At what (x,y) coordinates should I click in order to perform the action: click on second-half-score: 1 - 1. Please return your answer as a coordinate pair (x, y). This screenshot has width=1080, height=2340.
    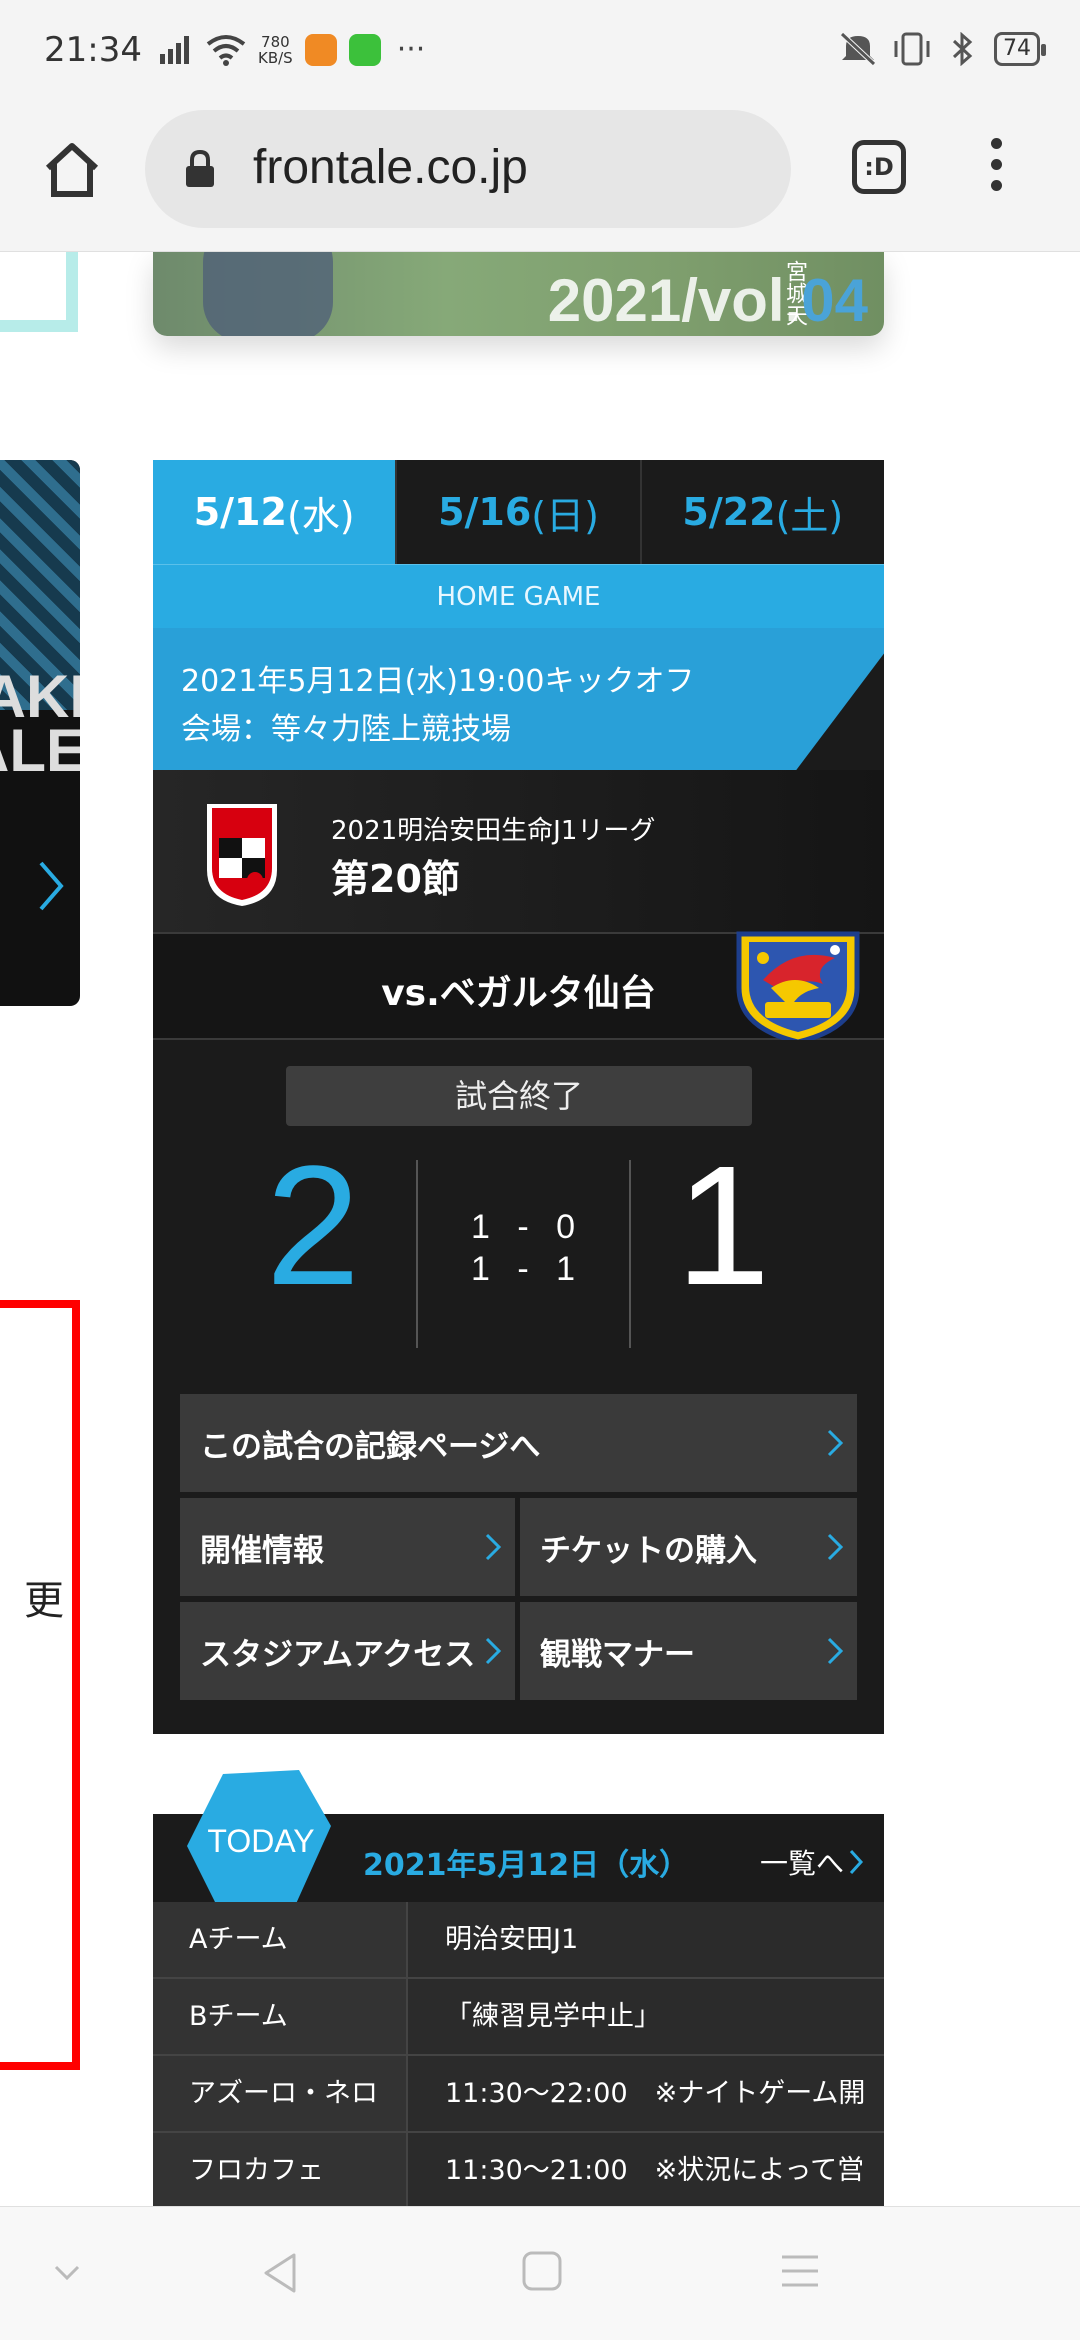
    Looking at the image, I should click on (523, 1269).